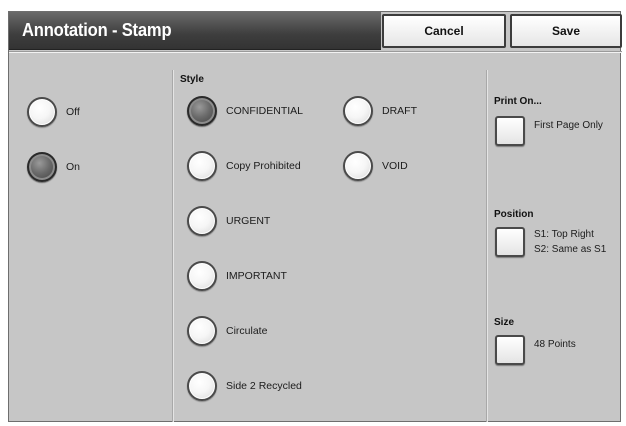 The image size is (626, 426). What do you see at coordinates (358, 166) in the screenshot?
I see `style-option-void-indicator` at bounding box center [358, 166].